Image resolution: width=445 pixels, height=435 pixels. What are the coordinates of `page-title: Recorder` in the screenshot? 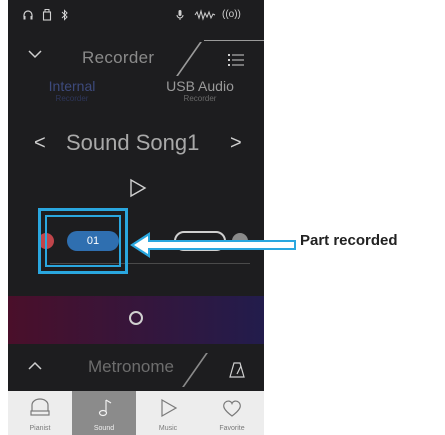 It's located at (118, 57).